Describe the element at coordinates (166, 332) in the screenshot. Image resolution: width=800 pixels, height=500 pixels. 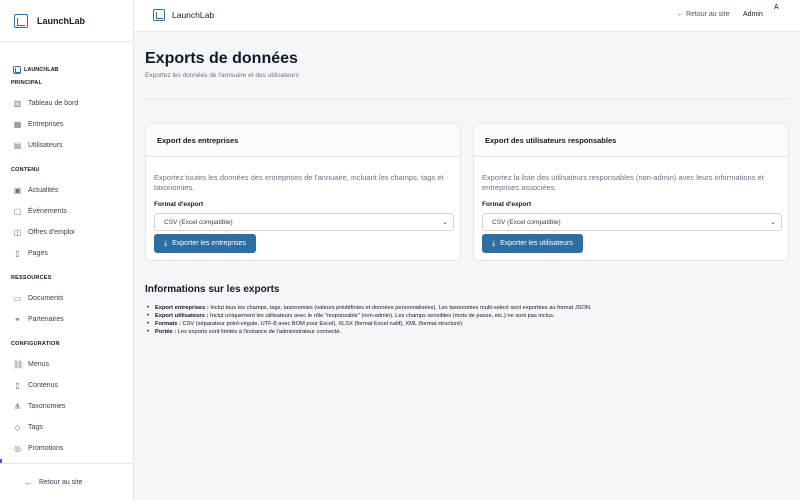
I see `info-term: Portée :` at that location.